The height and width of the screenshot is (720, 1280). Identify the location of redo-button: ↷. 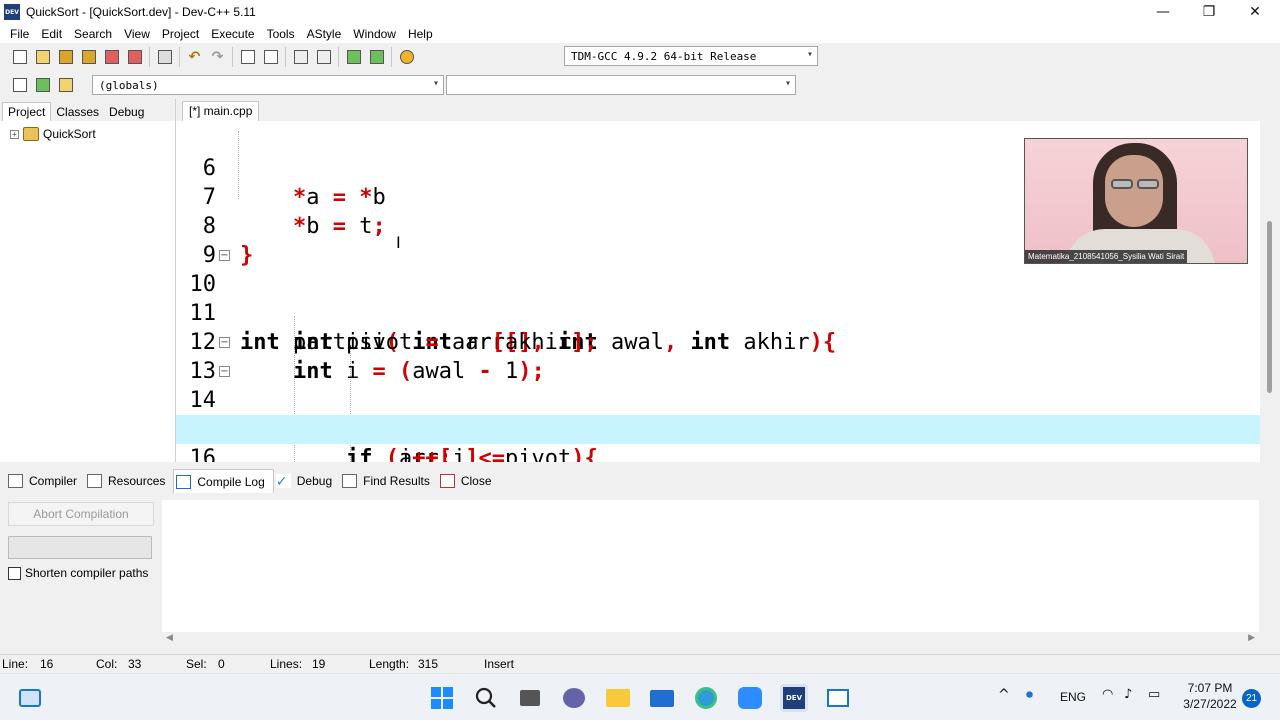
(217, 57).